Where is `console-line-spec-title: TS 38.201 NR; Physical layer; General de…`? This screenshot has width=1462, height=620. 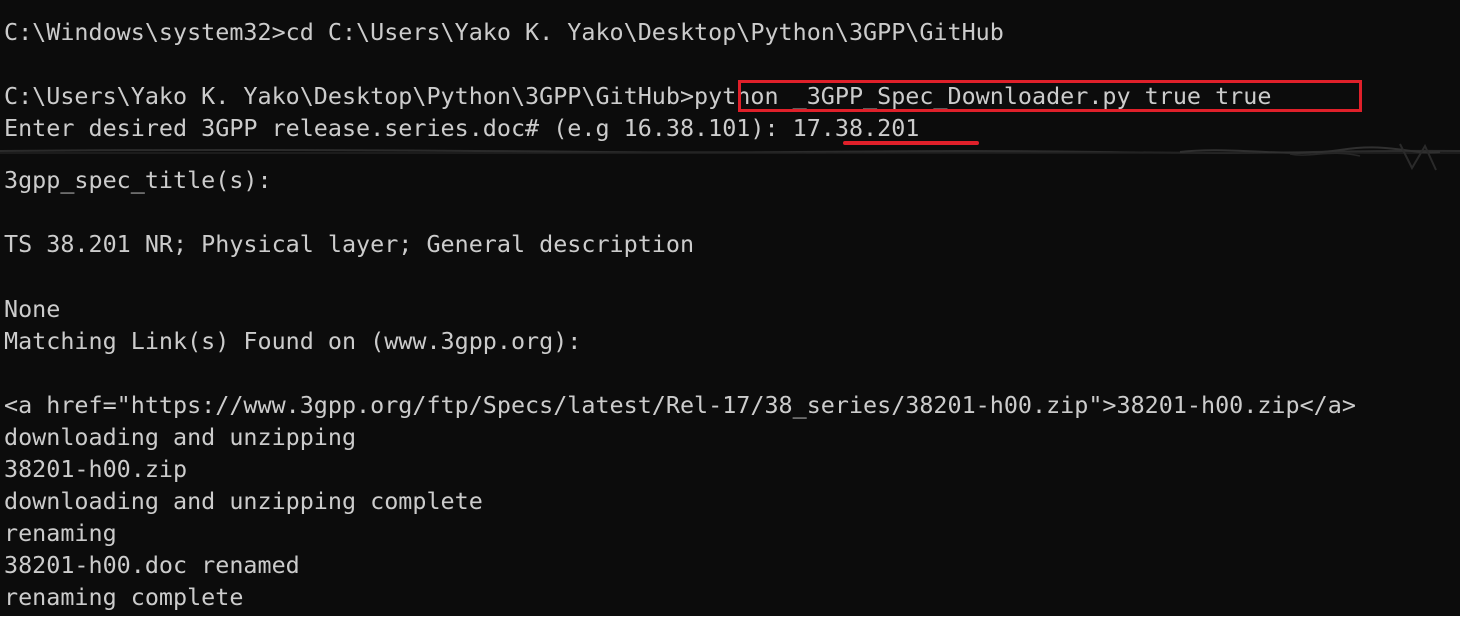
console-line-spec-title: TS 38.201 NR; Physical layer; General de… is located at coordinates (349, 244).